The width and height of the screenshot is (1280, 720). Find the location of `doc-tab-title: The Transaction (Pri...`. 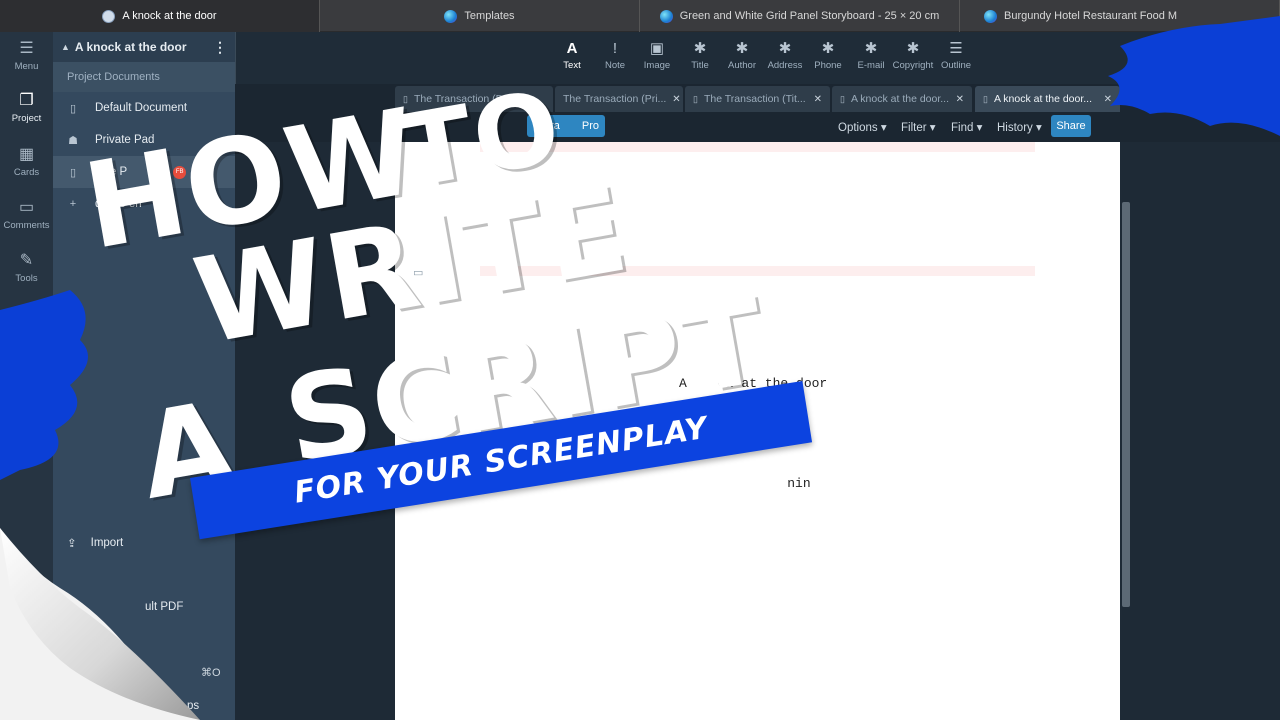

doc-tab-title: The Transaction (Pri... is located at coordinates (615, 99).